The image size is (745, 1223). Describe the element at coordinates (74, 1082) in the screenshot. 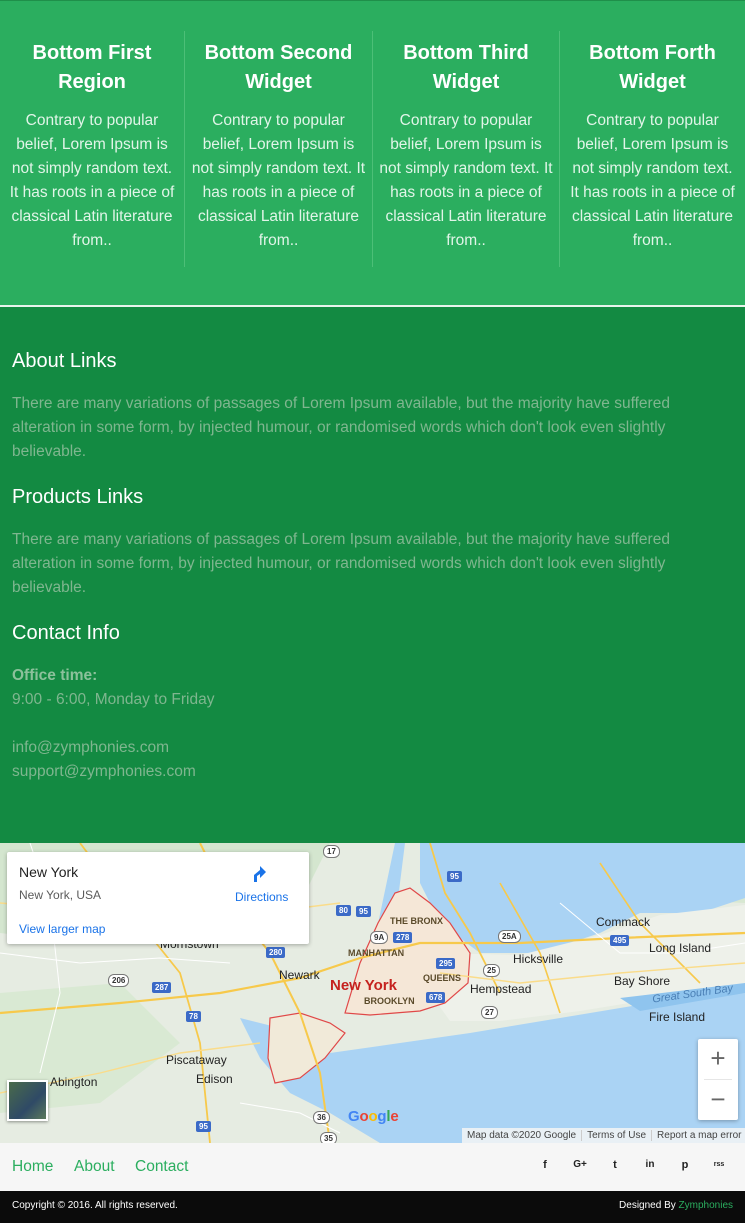

I see `map-label-abington: Abington` at that location.